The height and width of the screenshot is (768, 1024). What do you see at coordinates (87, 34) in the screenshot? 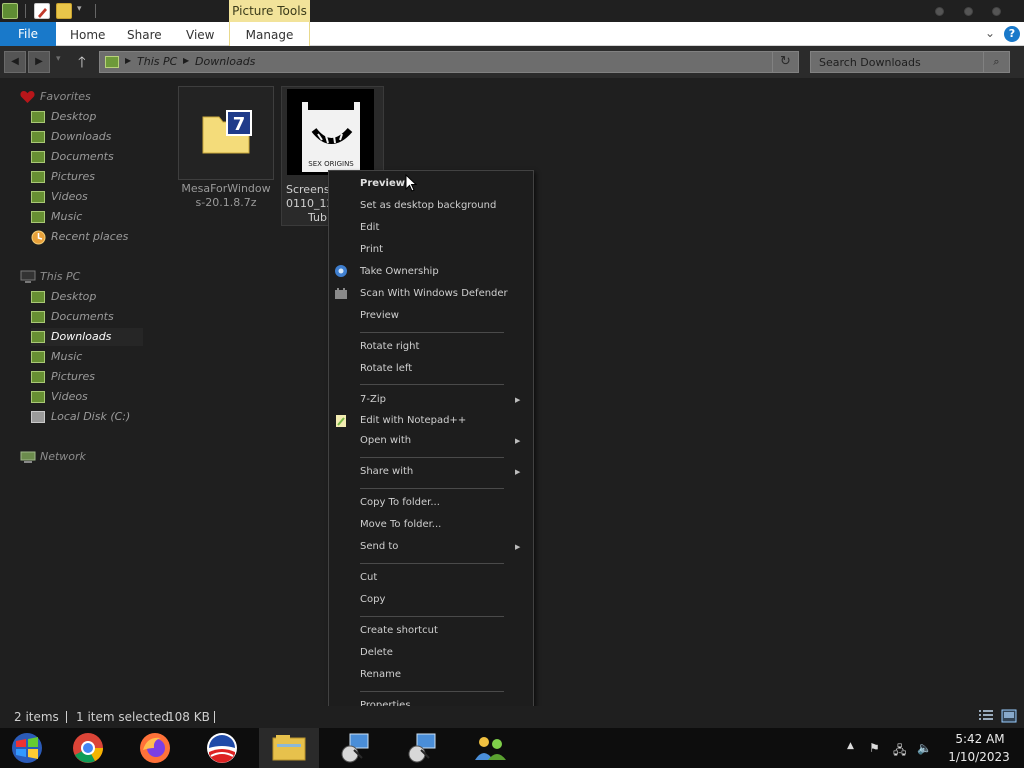
I see `tab-home: Home` at bounding box center [87, 34].